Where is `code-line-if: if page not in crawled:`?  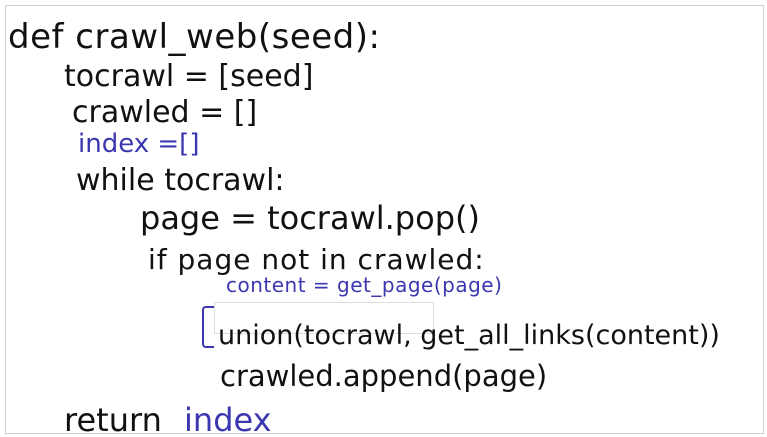 code-line-if: if page not in crawled: is located at coordinates (316, 259).